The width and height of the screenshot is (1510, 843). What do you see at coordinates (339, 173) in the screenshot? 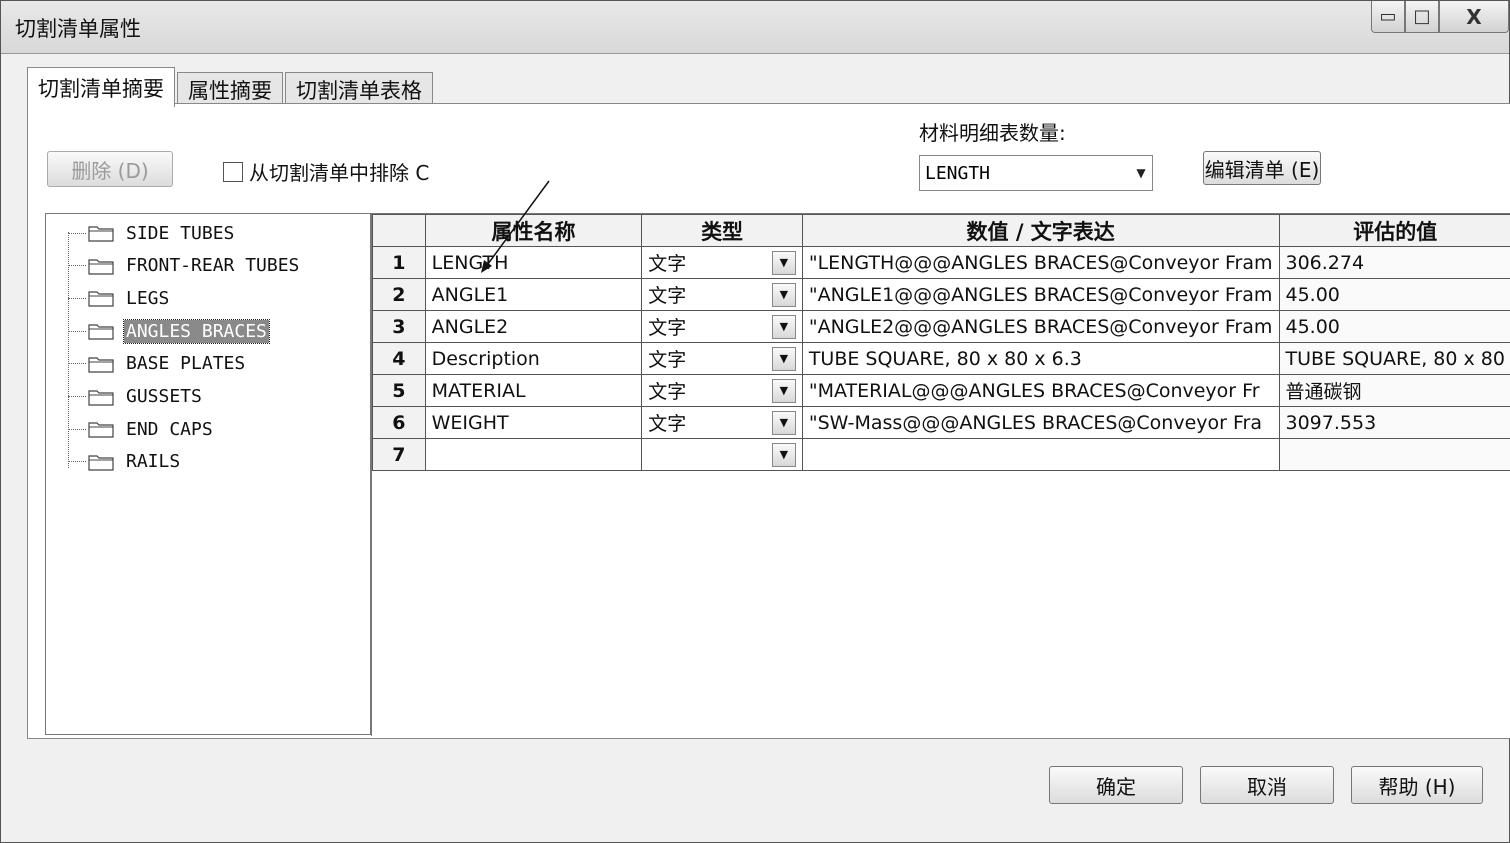
I see `exclude-checkbox-label: 从切割清单中排除 C` at bounding box center [339, 173].